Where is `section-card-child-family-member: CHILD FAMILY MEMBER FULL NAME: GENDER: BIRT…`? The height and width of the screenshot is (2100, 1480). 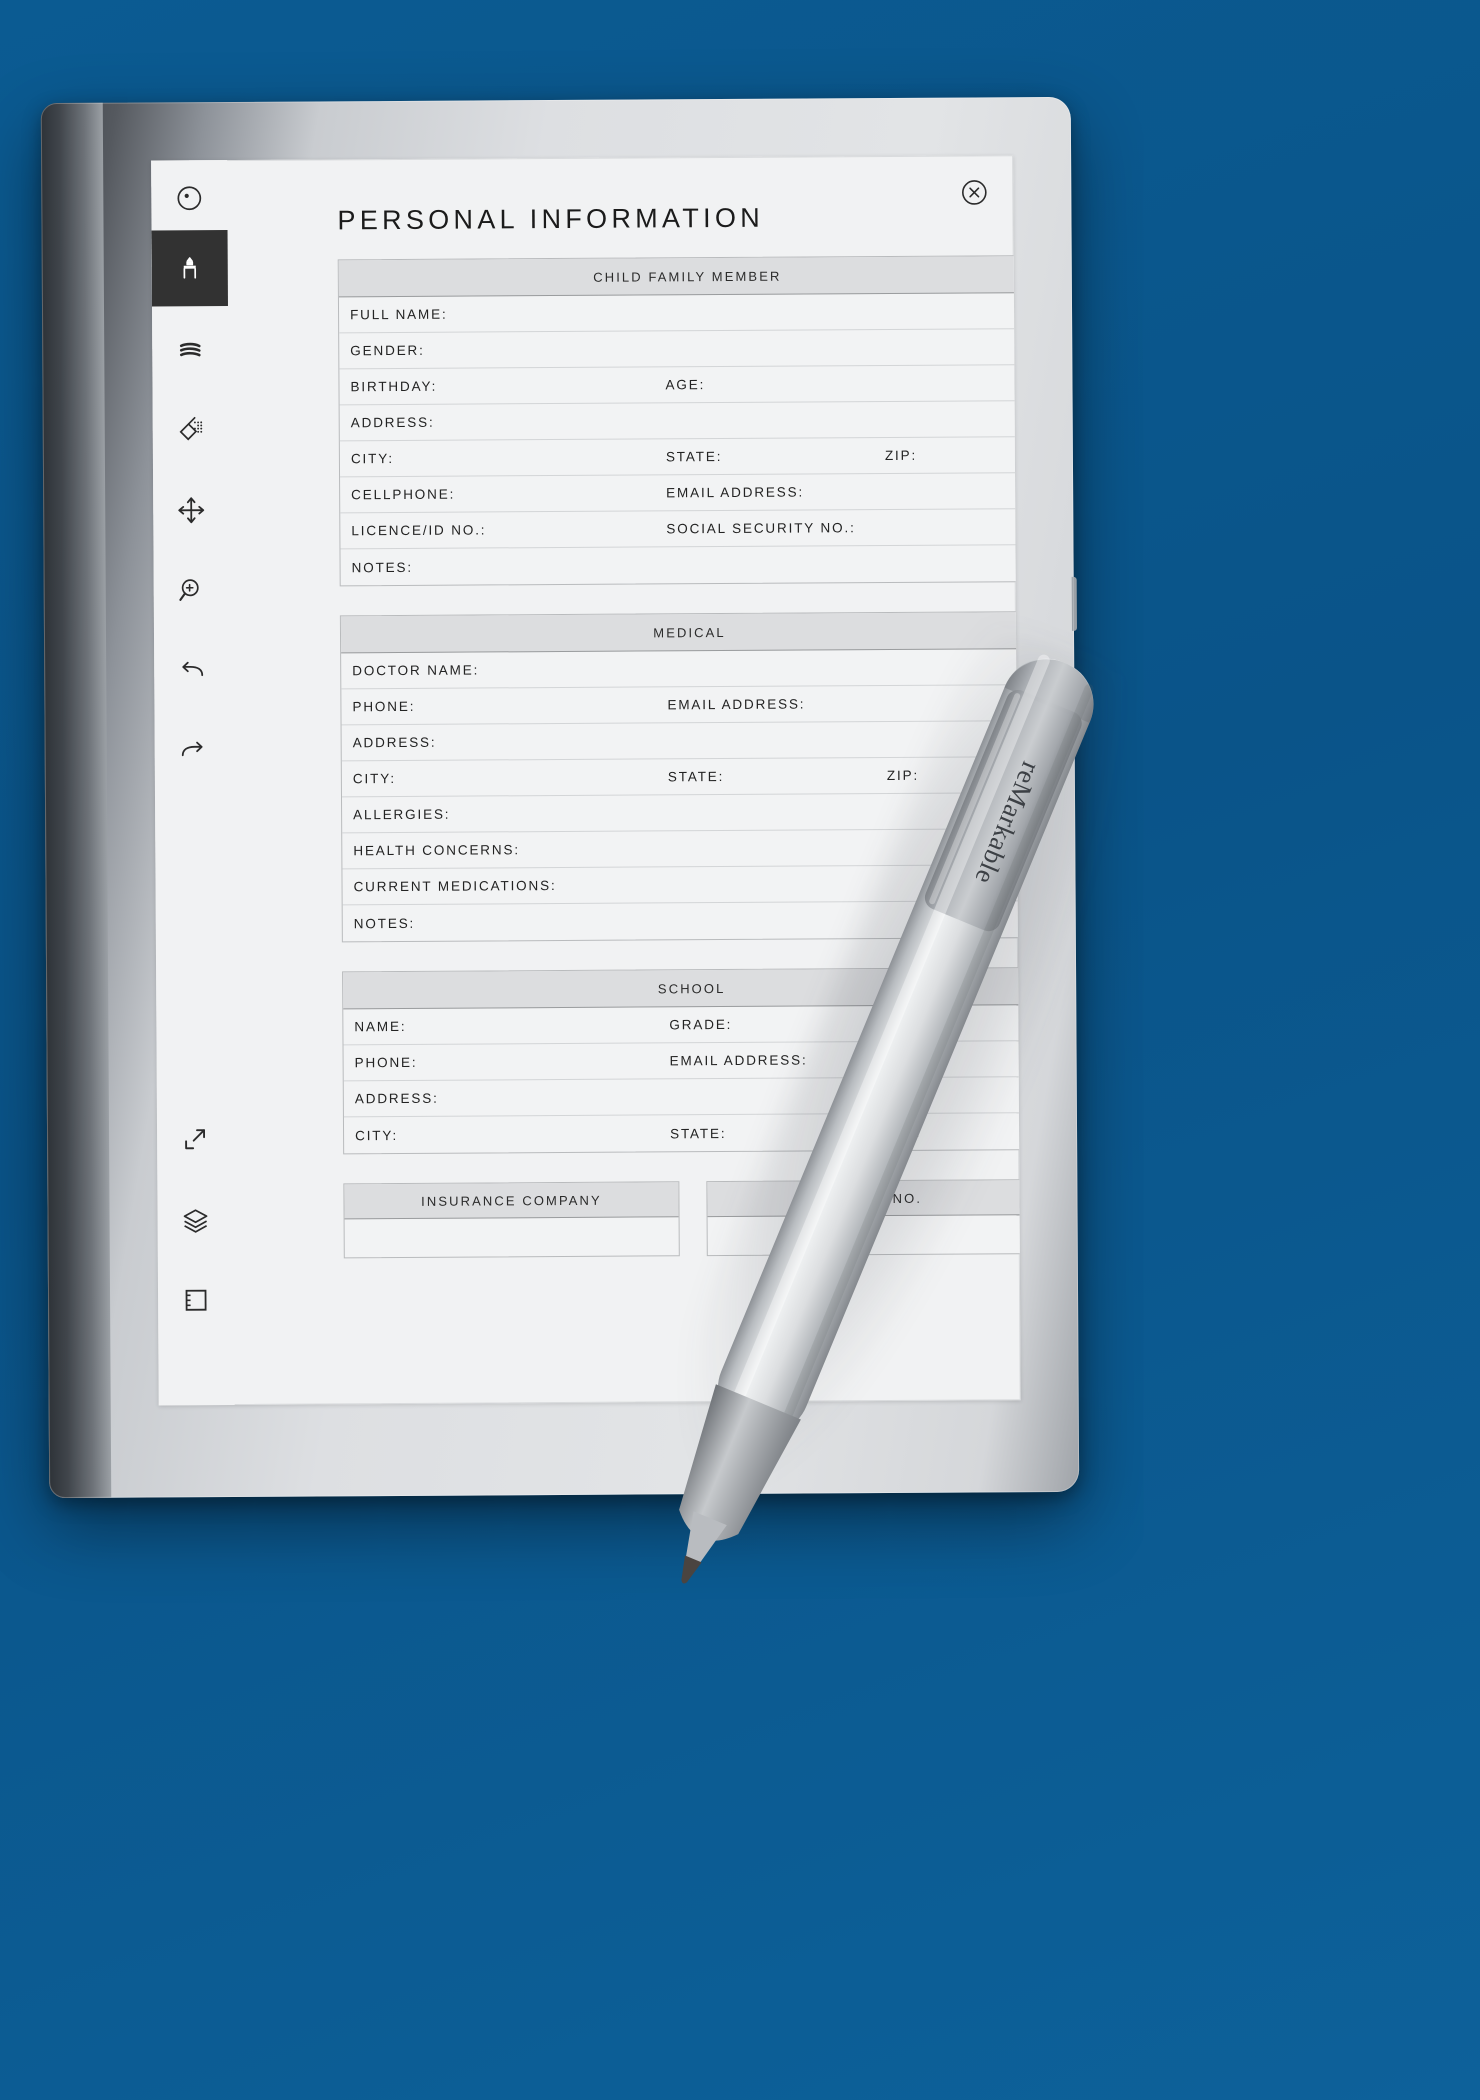 section-card-child-family-member: CHILD FAMILY MEMBER FULL NAME: GENDER: BIRT… is located at coordinates (679, 421).